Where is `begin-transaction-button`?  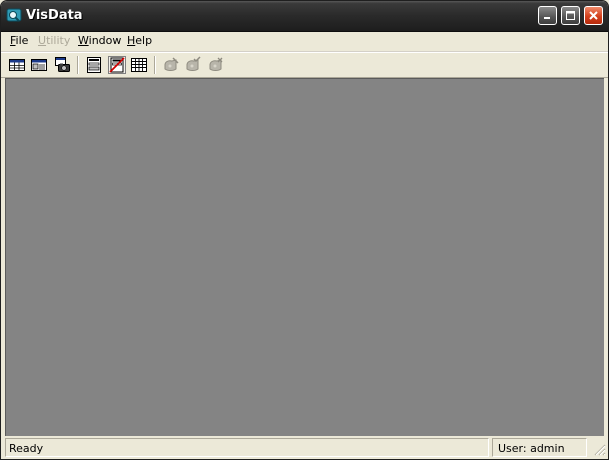
begin-transaction-button is located at coordinates (171, 65).